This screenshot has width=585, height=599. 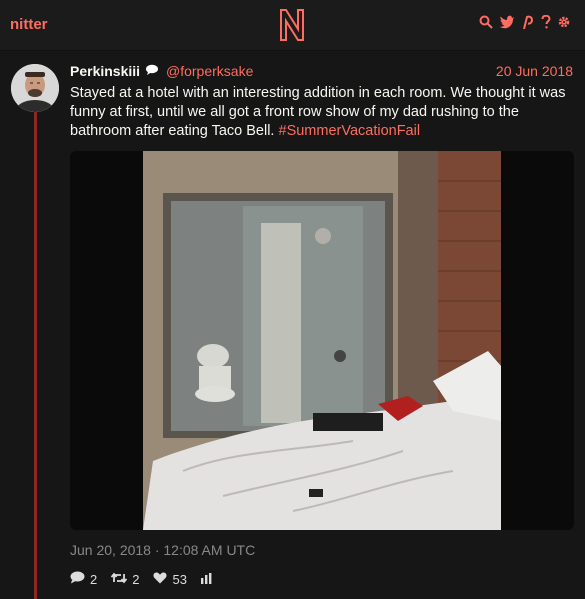 I want to click on twitter-icon, so click(x=507, y=22).